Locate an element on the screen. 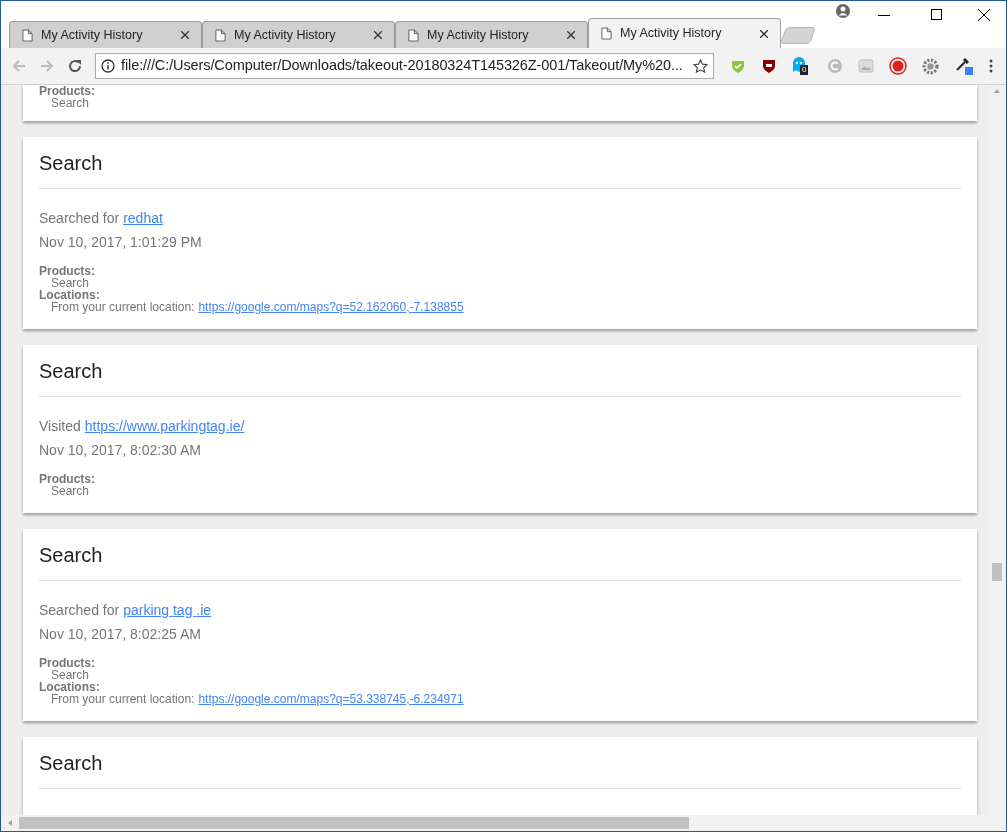 The height and width of the screenshot is (832, 1007). gear-icon is located at coordinates (930, 66).